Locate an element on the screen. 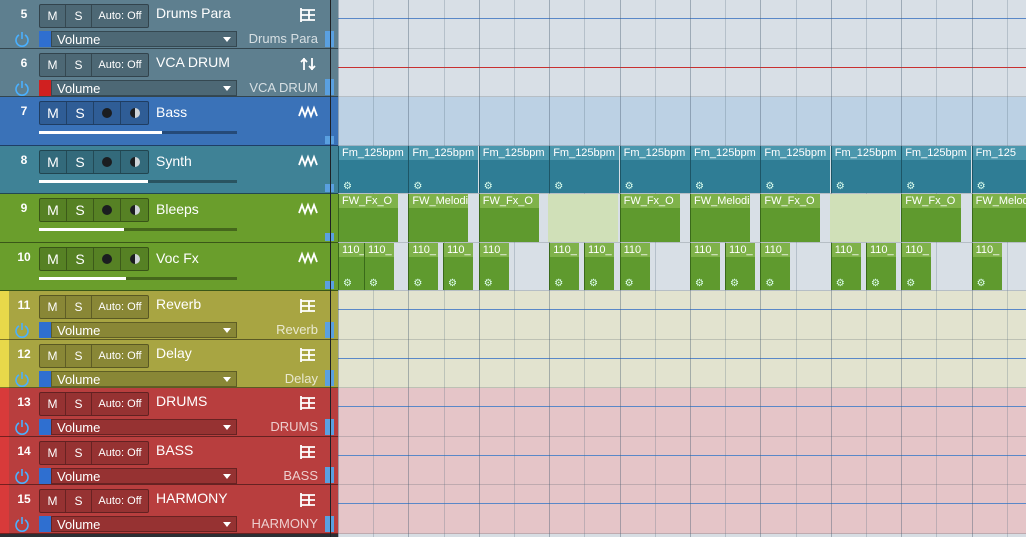 The width and height of the screenshot is (1026, 537). track-header-12: 12 M S Auto: Off Delay Volume Delay is located at coordinates (169, 363).